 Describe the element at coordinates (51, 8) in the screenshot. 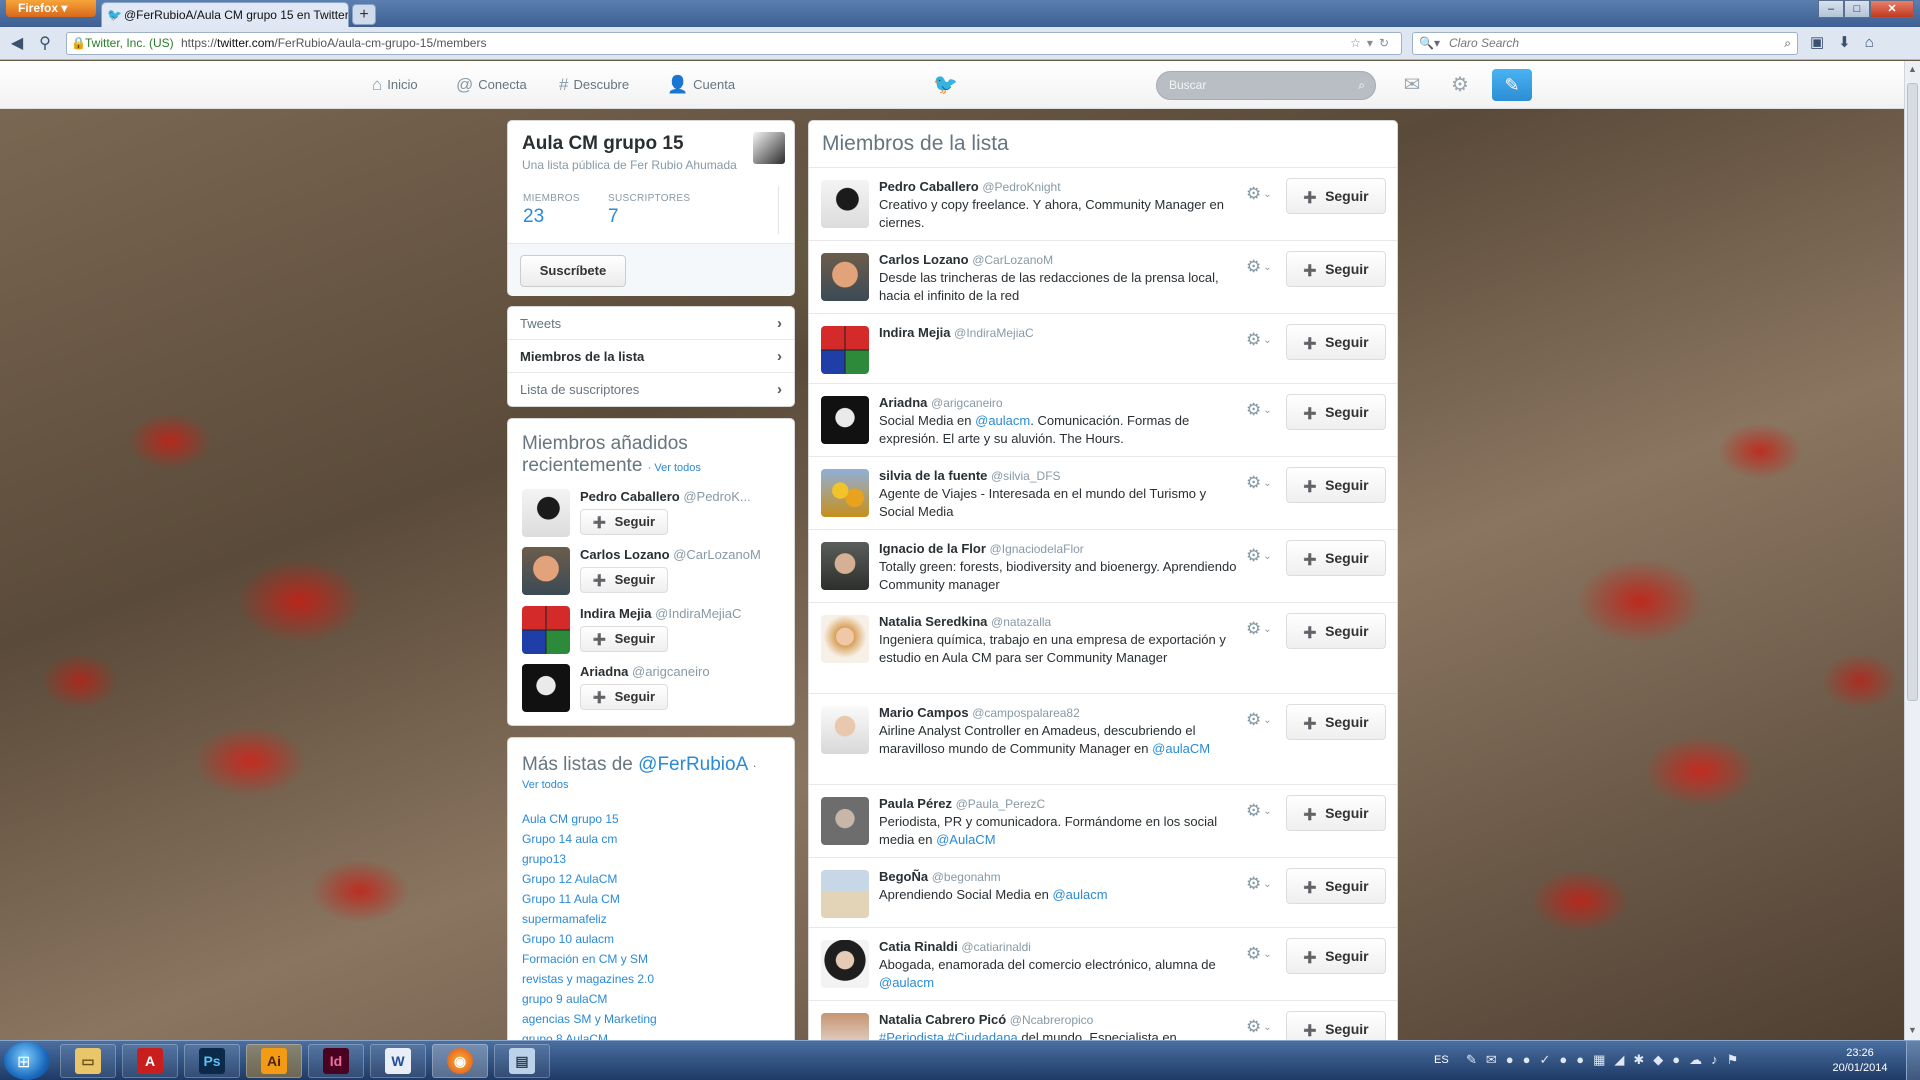

I see `firefox-menu-button: Firefox ▾` at that location.